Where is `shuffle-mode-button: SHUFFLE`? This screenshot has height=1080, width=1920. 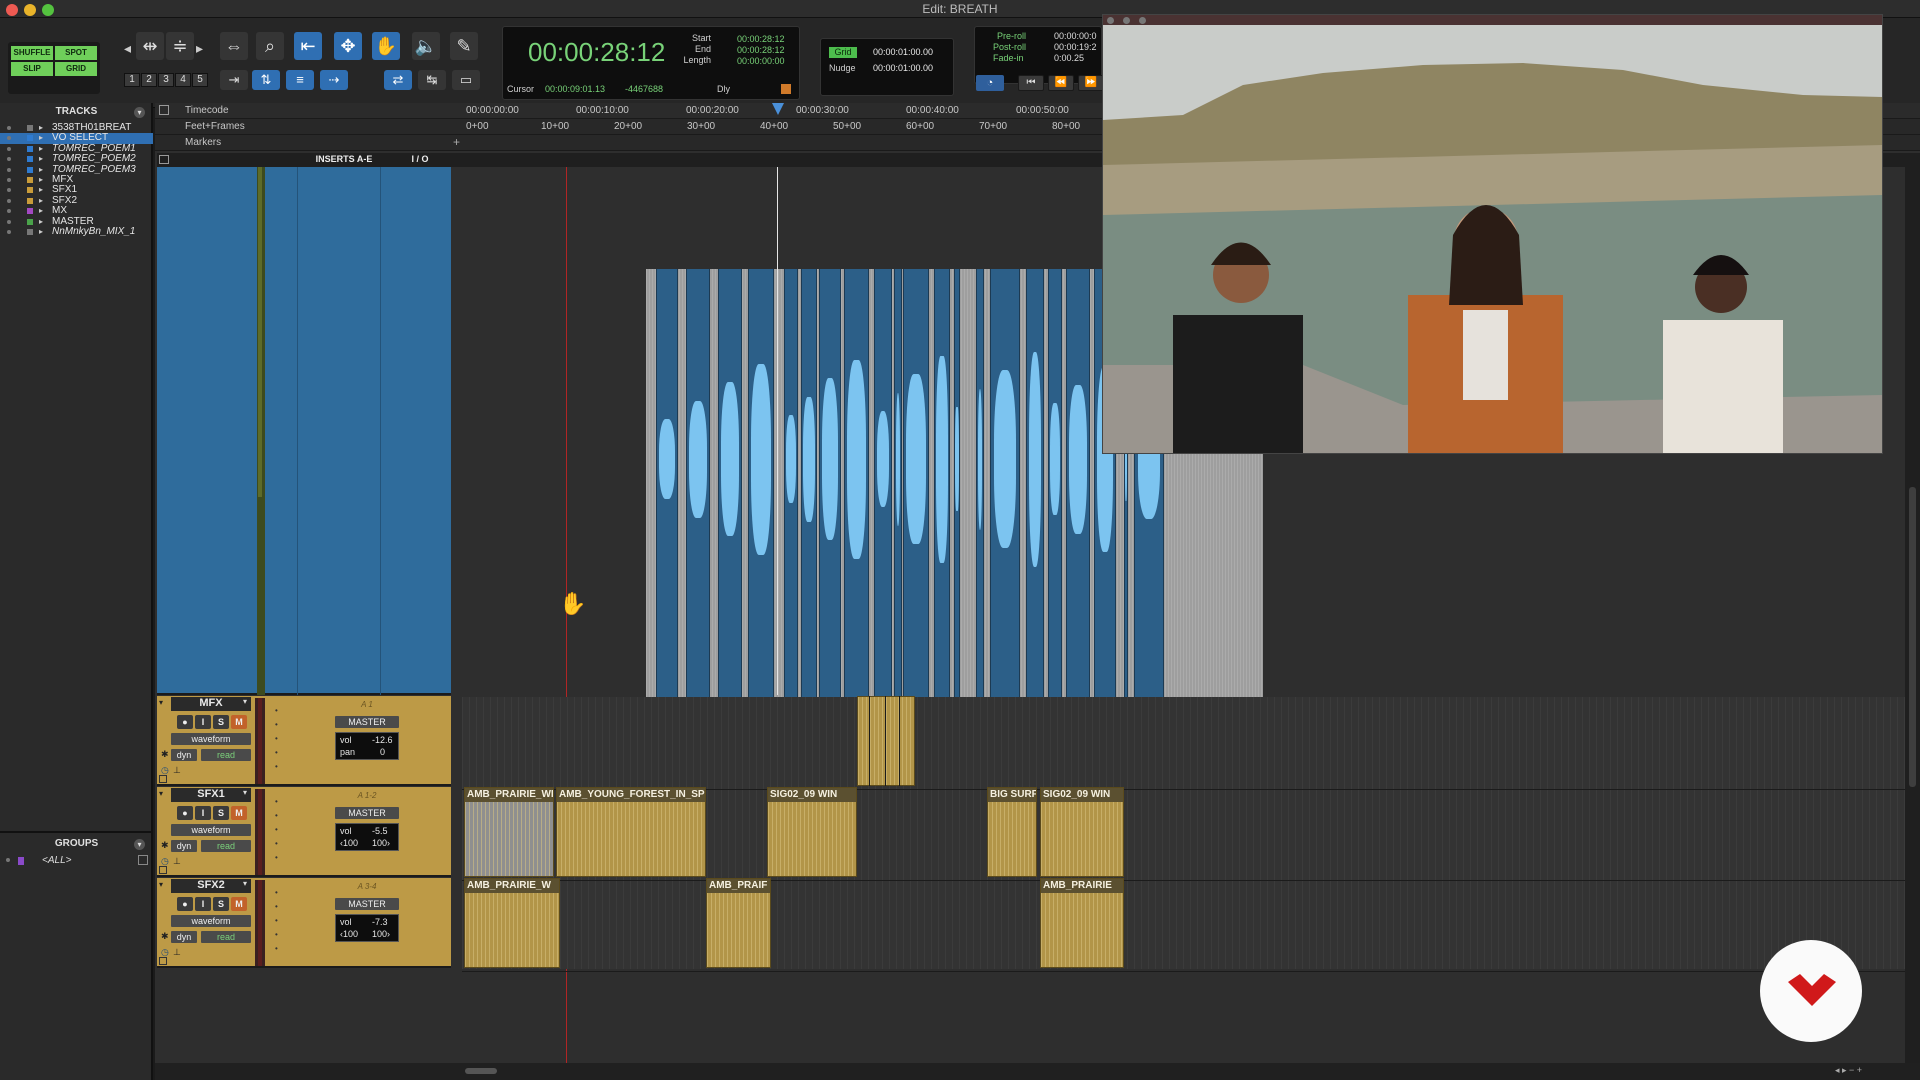
shuffle-mode-button: SHUFFLE is located at coordinates (32, 53).